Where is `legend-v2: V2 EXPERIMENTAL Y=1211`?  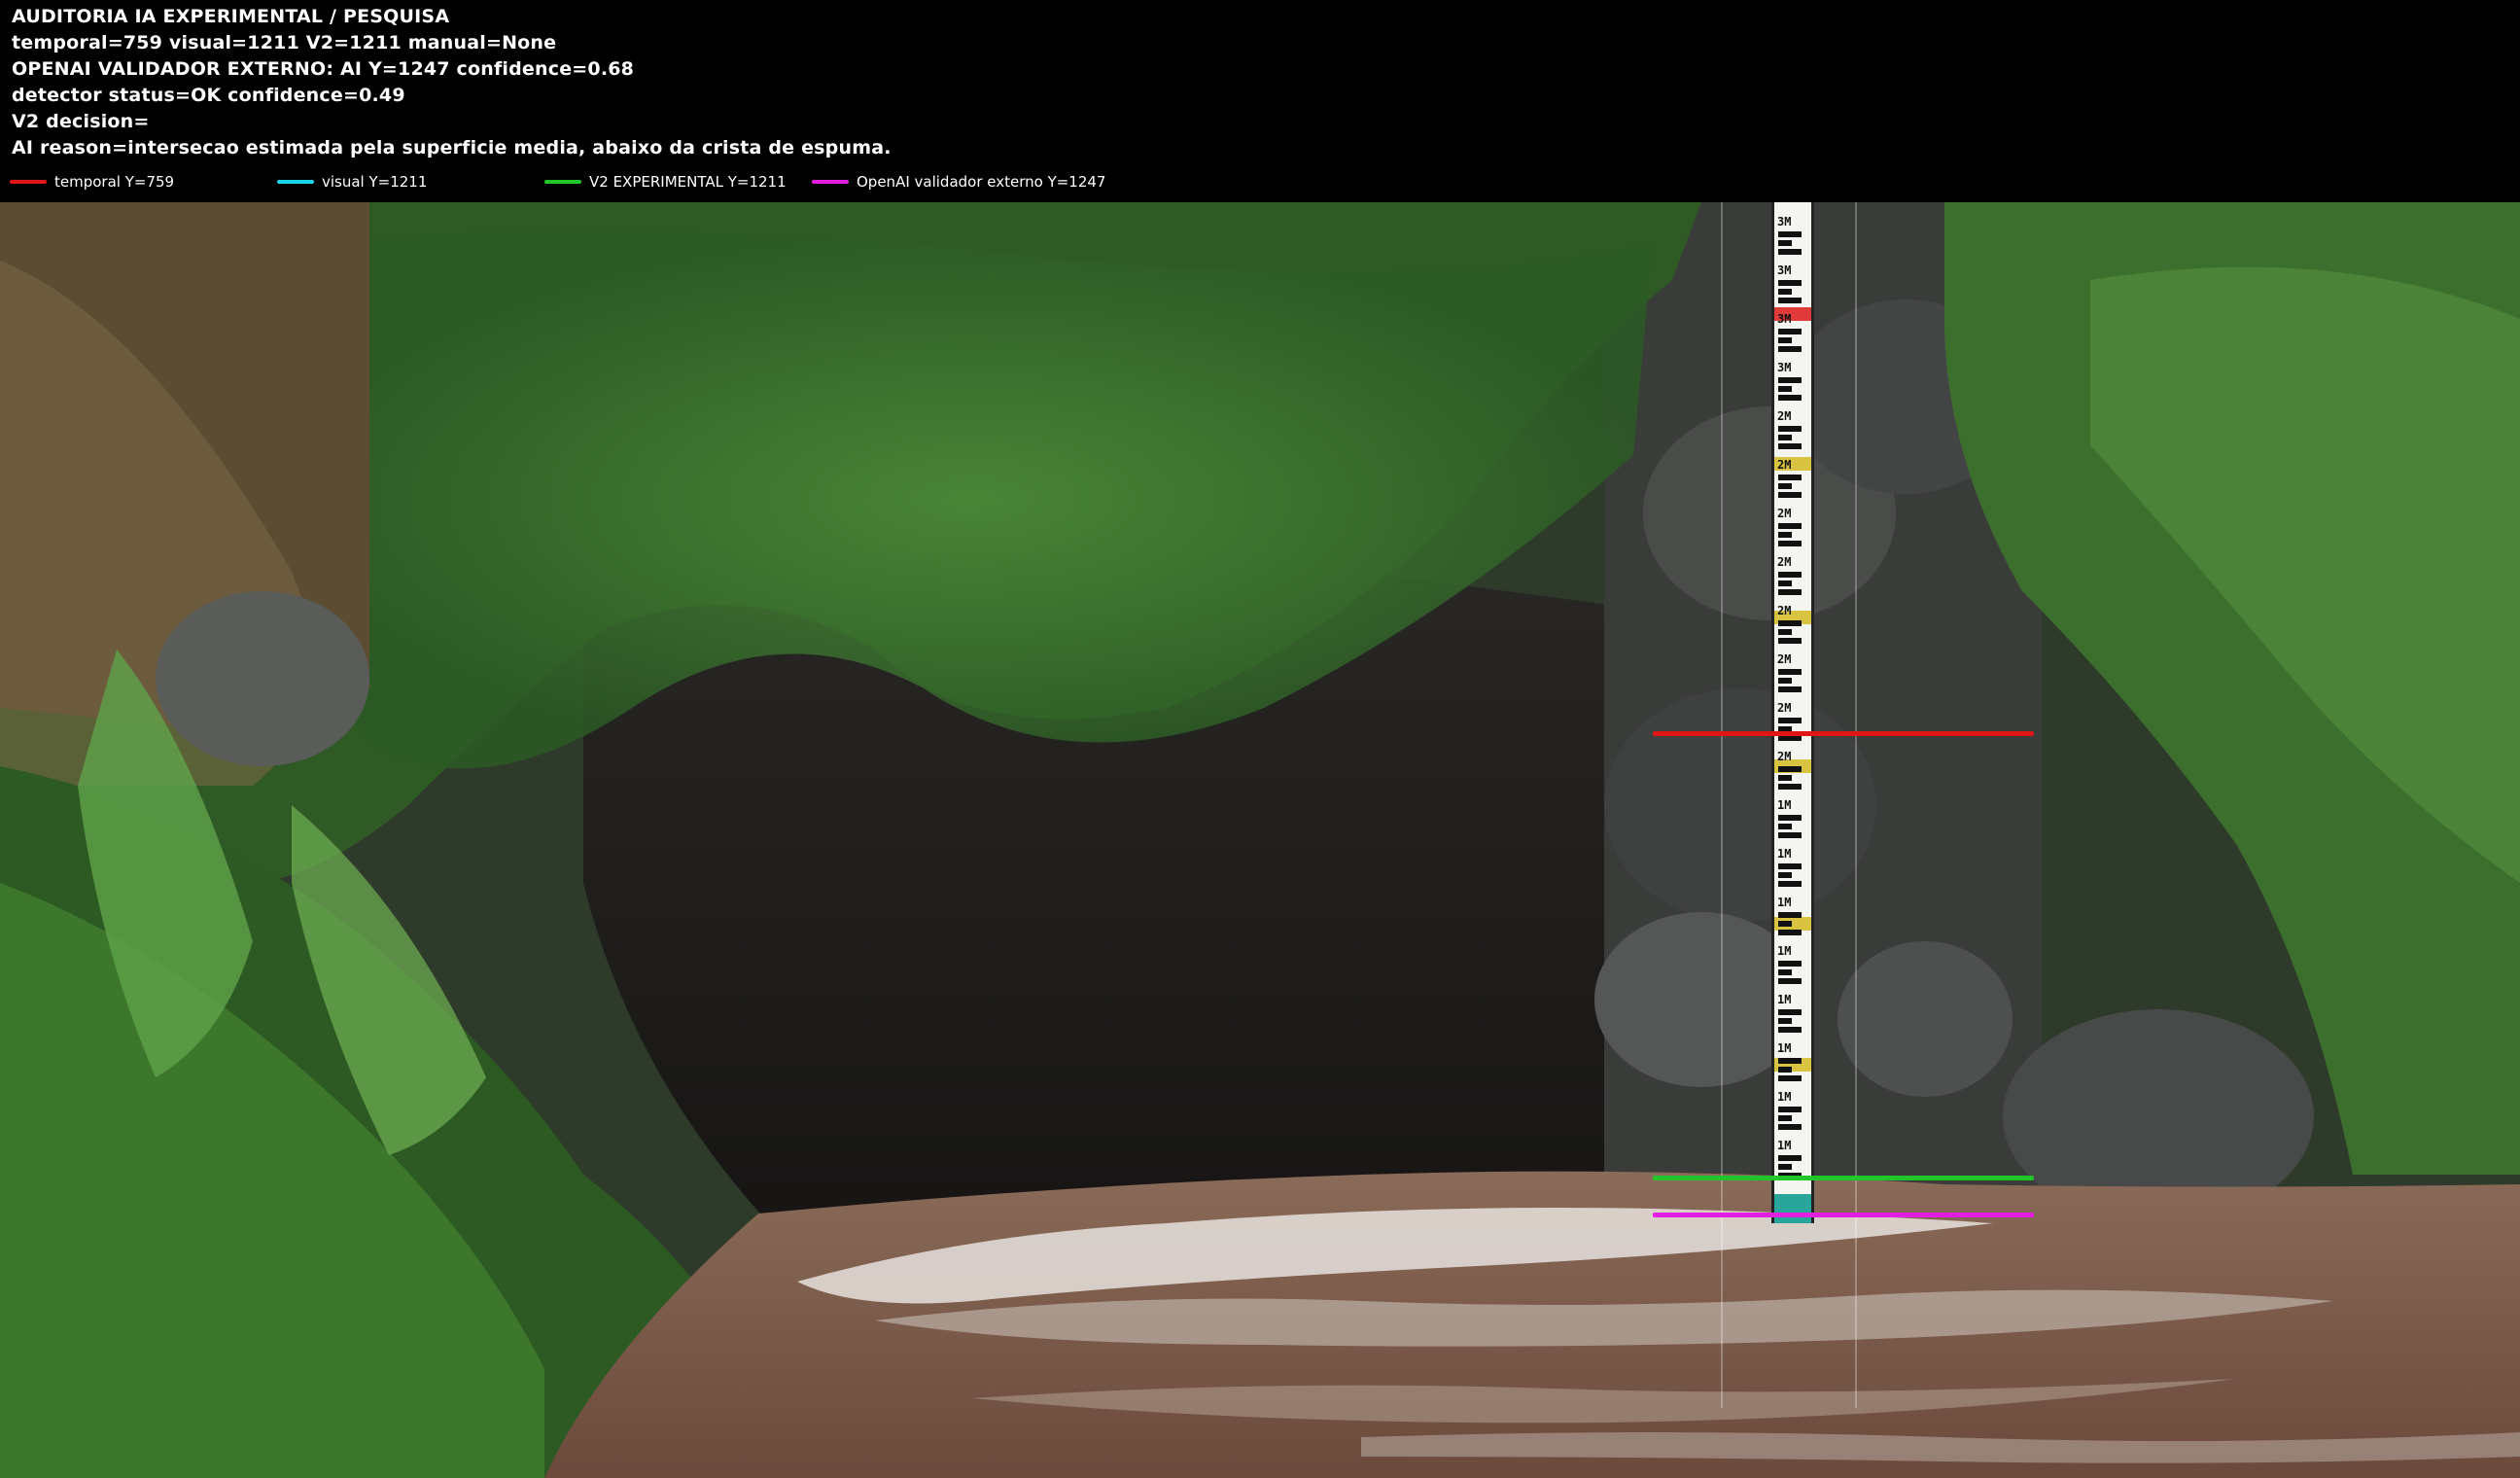 legend-v2: V2 EXPERIMENTAL Y=1211 is located at coordinates (665, 182).